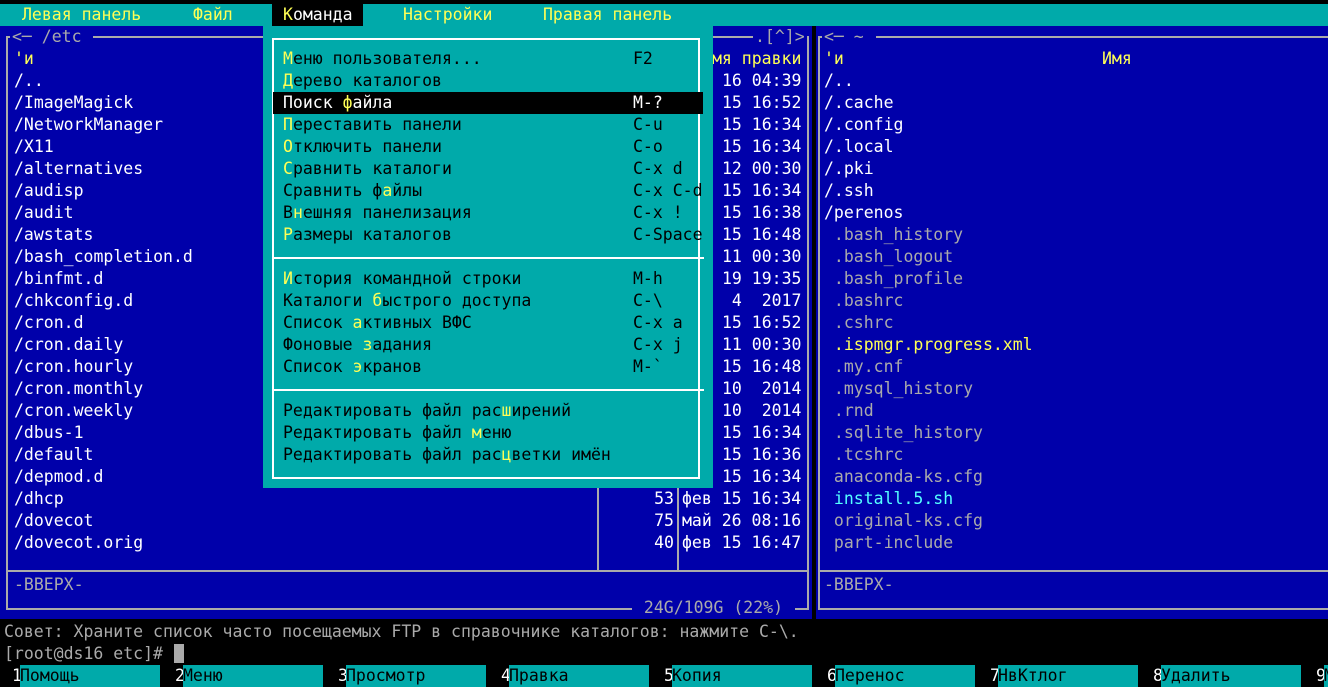 The width and height of the screenshot is (1328, 687). I want to click on menu-command: Команда, so click(317, 15).